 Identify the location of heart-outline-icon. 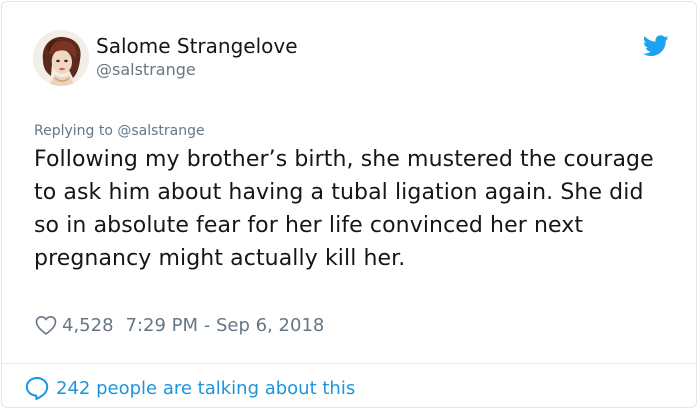
(46, 325).